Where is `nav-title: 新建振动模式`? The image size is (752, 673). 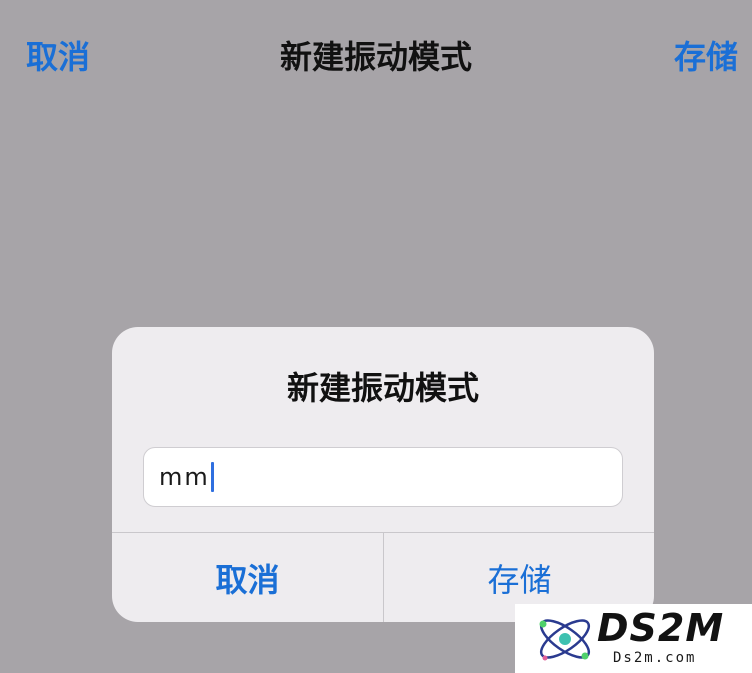 nav-title: 新建振动模式 is located at coordinates (375, 57).